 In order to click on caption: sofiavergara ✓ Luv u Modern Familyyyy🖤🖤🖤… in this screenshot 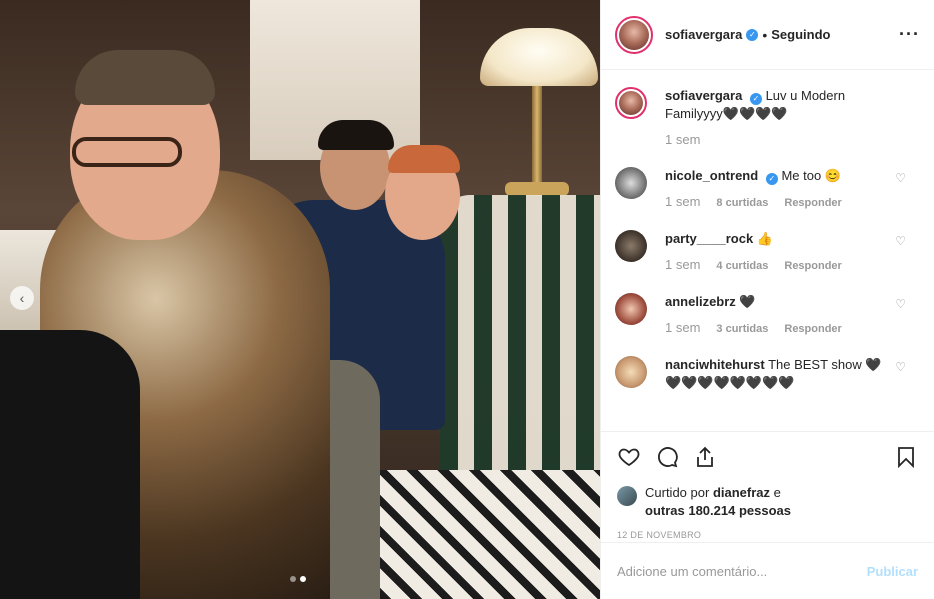, I will do `click(767, 118)`.